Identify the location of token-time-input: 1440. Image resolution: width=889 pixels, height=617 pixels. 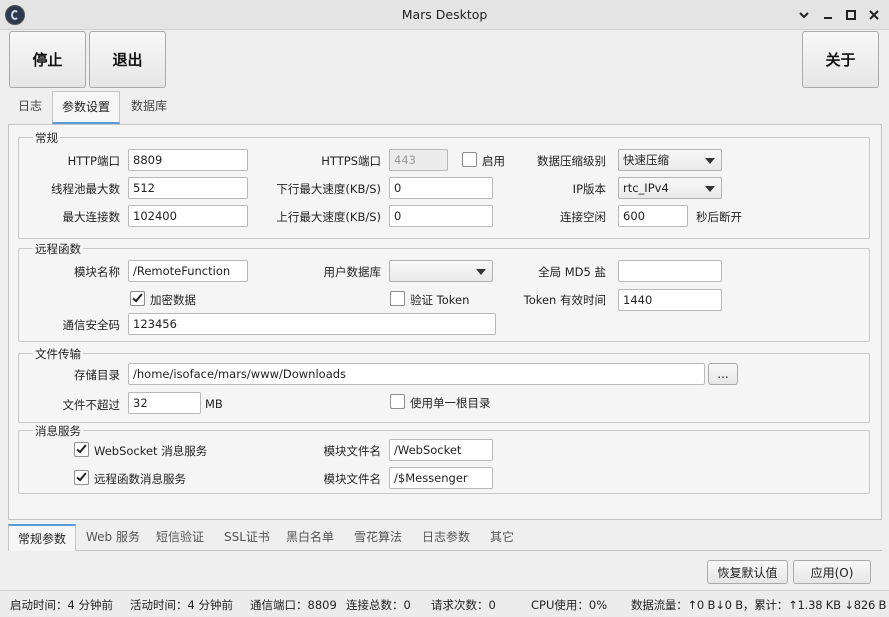
(670, 300).